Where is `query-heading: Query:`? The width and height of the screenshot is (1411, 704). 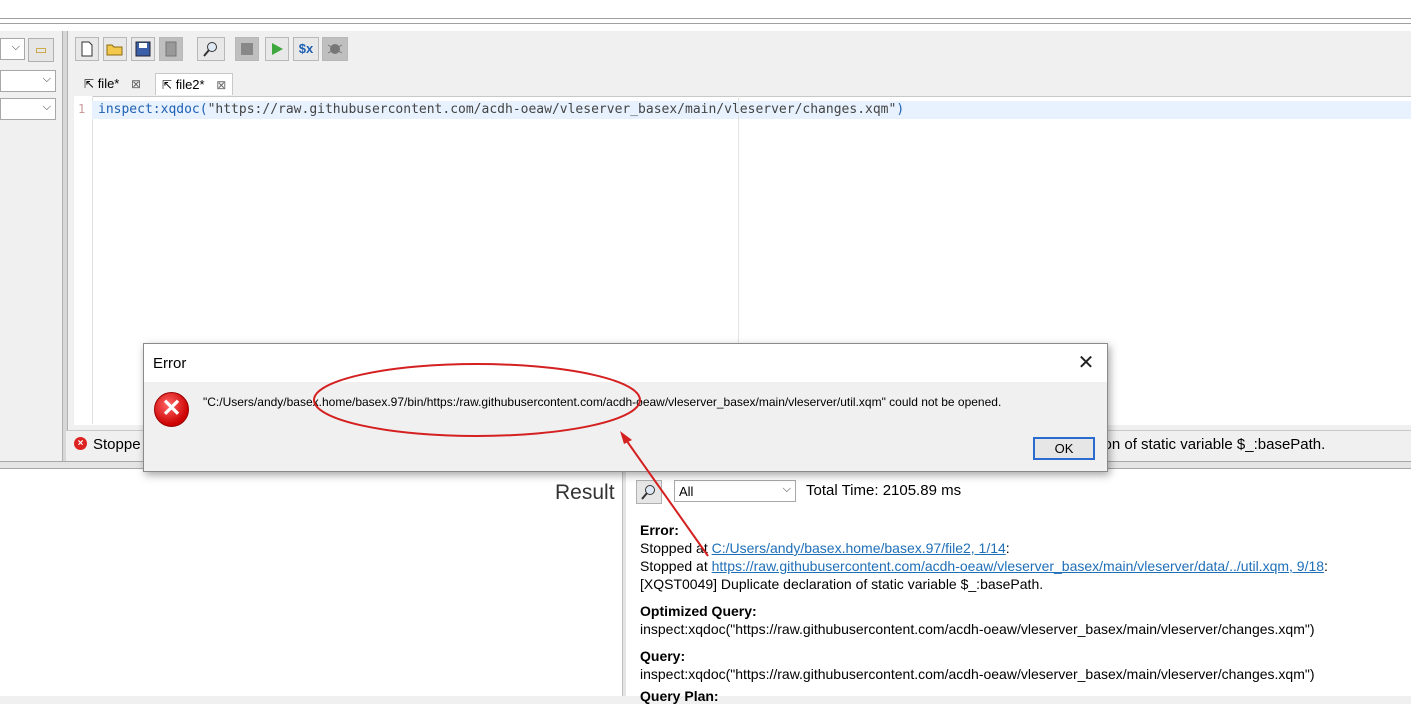
query-heading: Query: is located at coordinates (662, 656).